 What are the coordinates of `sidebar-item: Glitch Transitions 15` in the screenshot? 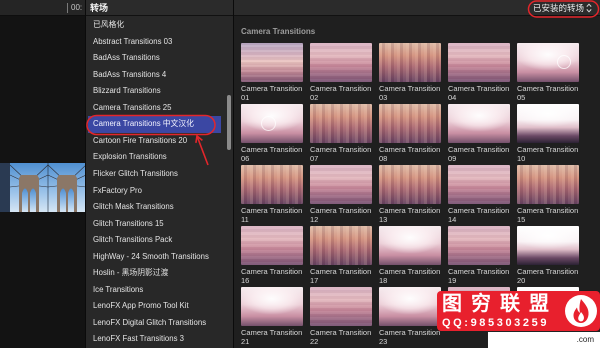 It's located at (154, 224).